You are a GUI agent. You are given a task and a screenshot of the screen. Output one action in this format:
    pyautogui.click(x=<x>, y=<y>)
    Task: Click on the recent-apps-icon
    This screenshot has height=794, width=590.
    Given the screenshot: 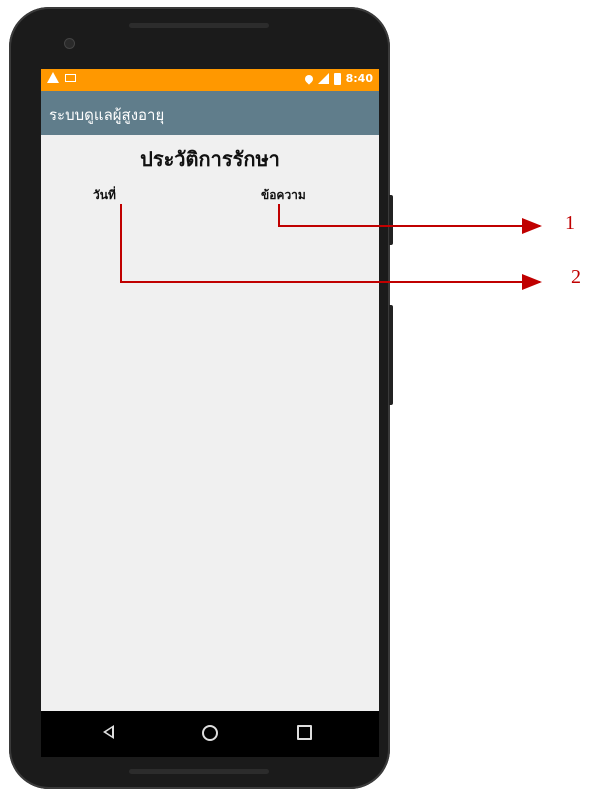 What is the action you would take?
    pyautogui.click(x=304, y=732)
    